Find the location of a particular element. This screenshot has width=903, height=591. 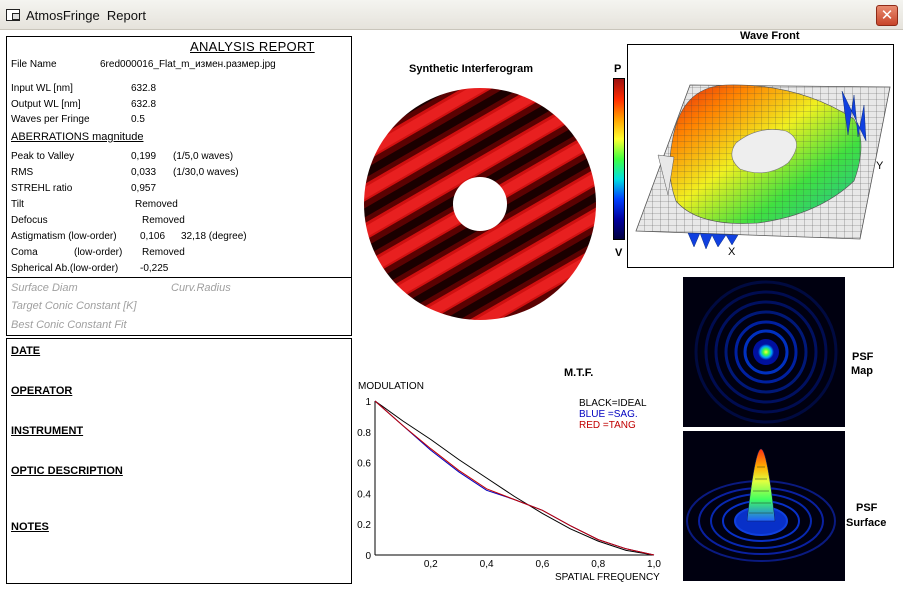

mtf-x-tick: 1,0 is located at coordinates (654, 564).